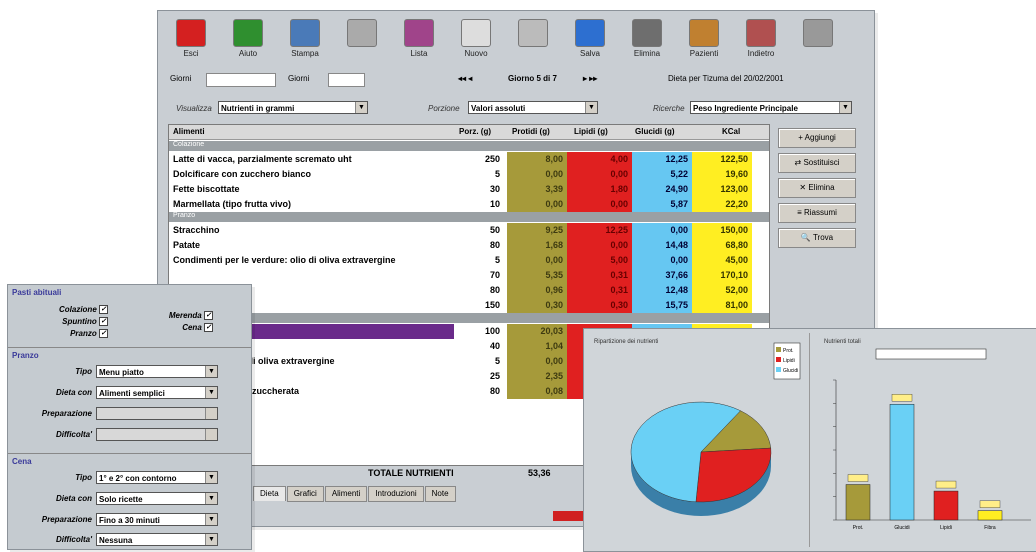 Image resolution: width=1036 pixels, height=552 pixels. What do you see at coordinates (208, 328) in the screenshot?
I see `check-icon: ✓` at bounding box center [208, 328].